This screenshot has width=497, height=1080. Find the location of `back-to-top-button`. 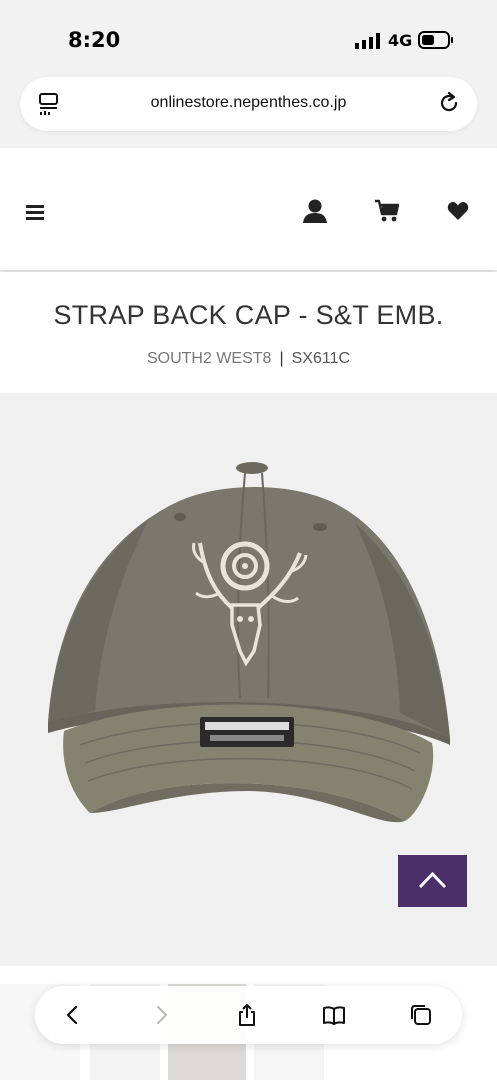

back-to-top-button is located at coordinates (432, 881).